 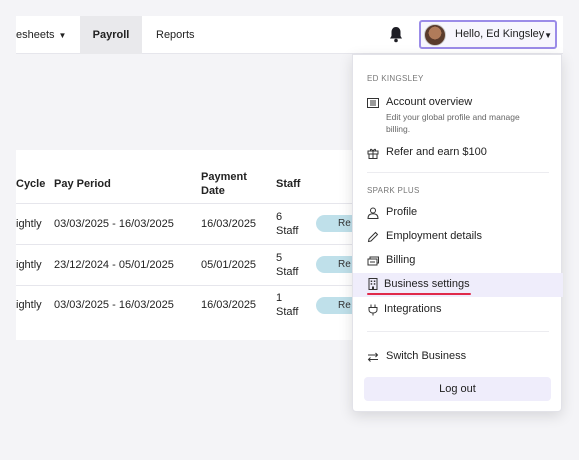 I want to click on pencil-icon, so click(x=373, y=237).